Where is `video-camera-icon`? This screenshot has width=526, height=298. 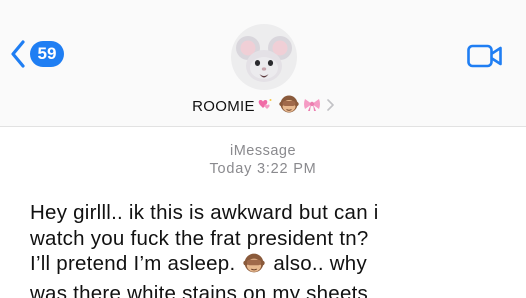
video-camera-icon is located at coordinates (484, 56).